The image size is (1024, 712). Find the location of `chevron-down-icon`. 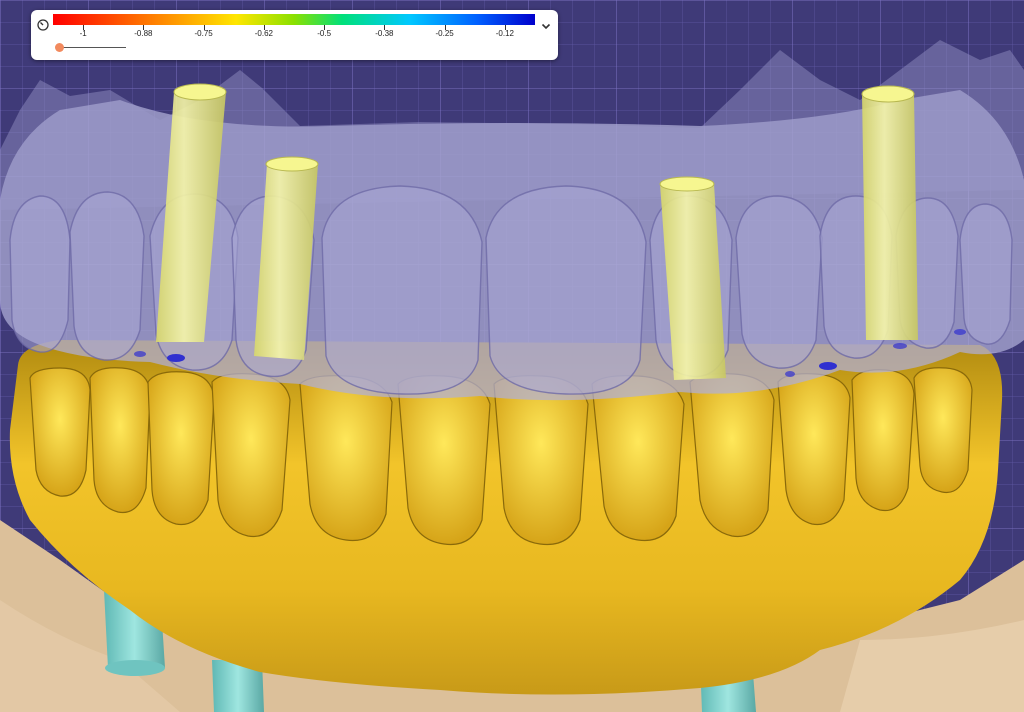

chevron-down-icon is located at coordinates (546, 26).